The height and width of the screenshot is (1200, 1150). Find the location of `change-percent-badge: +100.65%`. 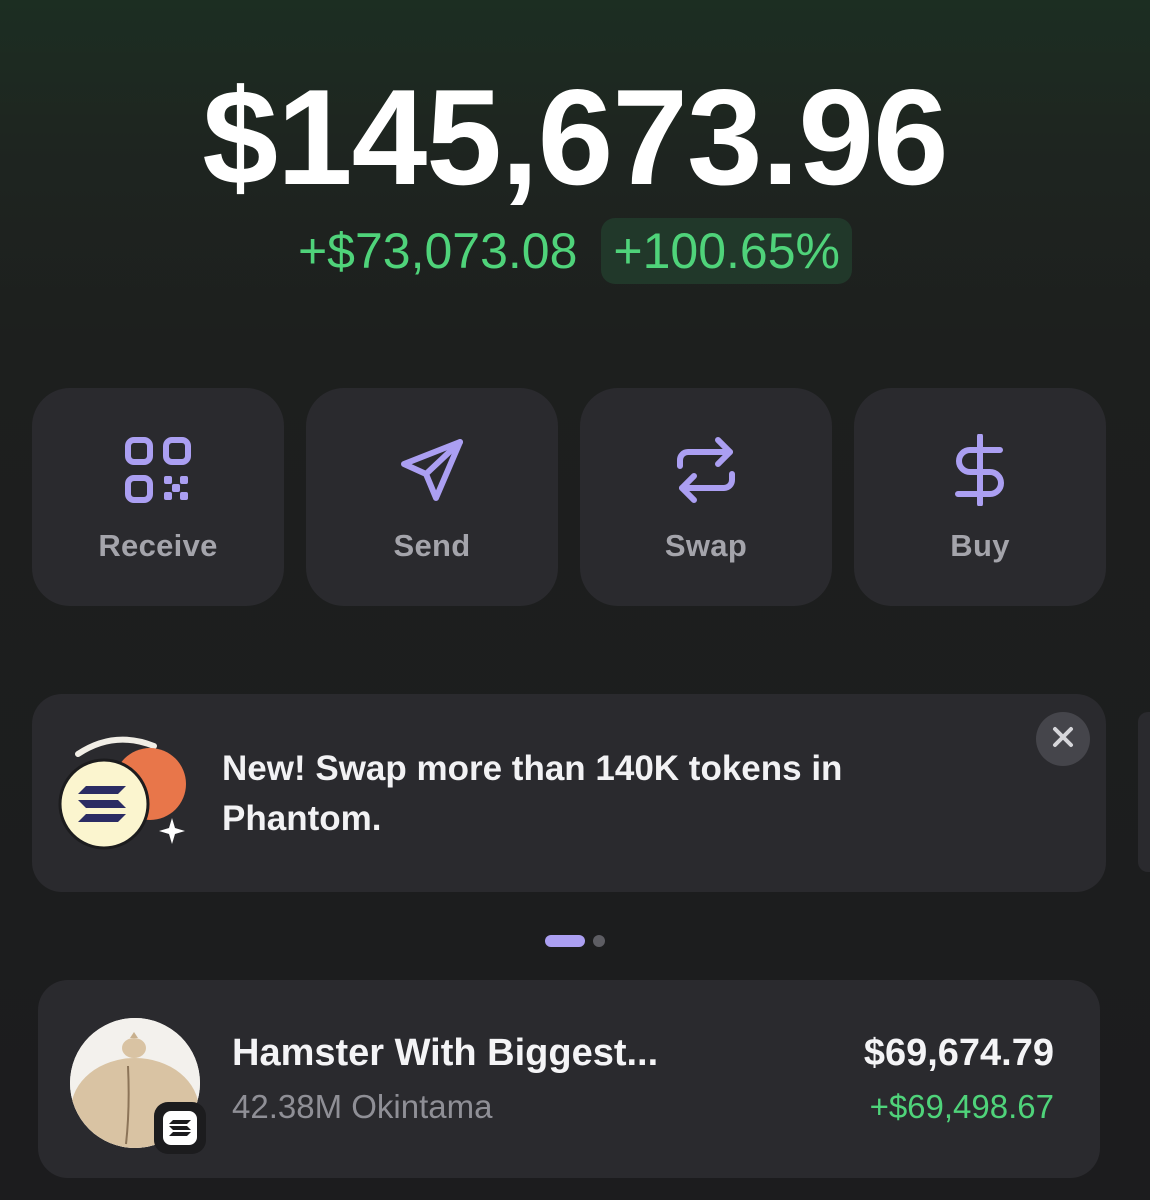

change-percent-badge: +100.65% is located at coordinates (726, 251).